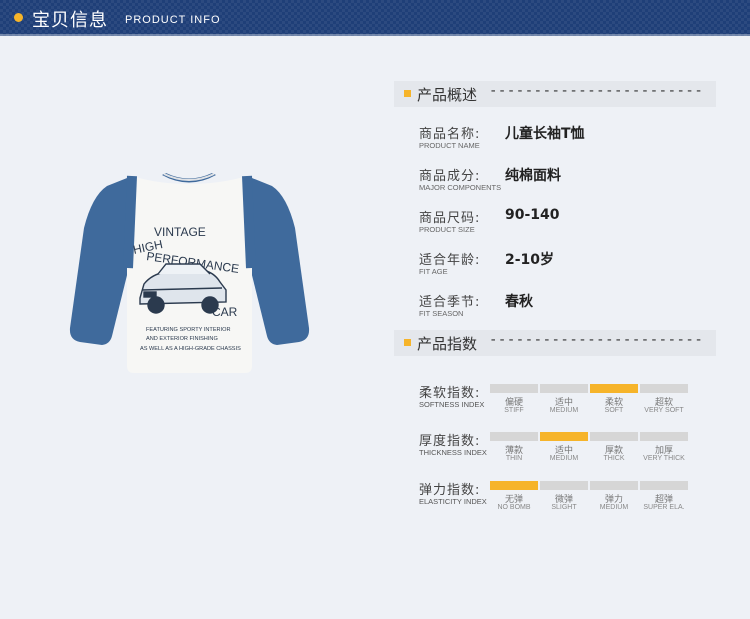 The width and height of the screenshot is (750, 619). Describe the element at coordinates (447, 95) in the screenshot. I see `overview-title: 产品概述` at that location.